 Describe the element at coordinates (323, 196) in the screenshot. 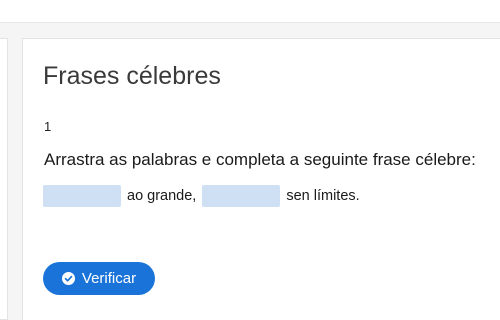

I see `sentence-segment-2: sen límites.` at that location.